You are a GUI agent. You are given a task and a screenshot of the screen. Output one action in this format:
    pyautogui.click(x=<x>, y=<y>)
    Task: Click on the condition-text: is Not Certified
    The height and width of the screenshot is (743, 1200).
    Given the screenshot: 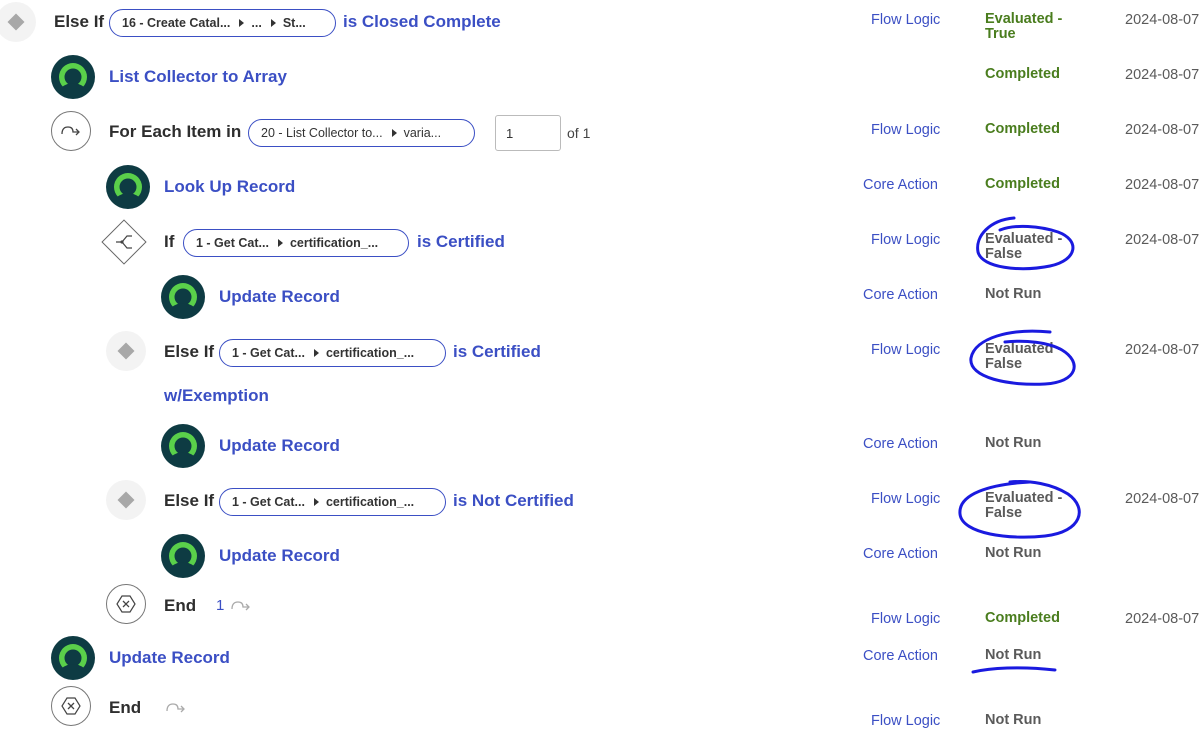 What is the action you would take?
    pyautogui.click(x=513, y=500)
    